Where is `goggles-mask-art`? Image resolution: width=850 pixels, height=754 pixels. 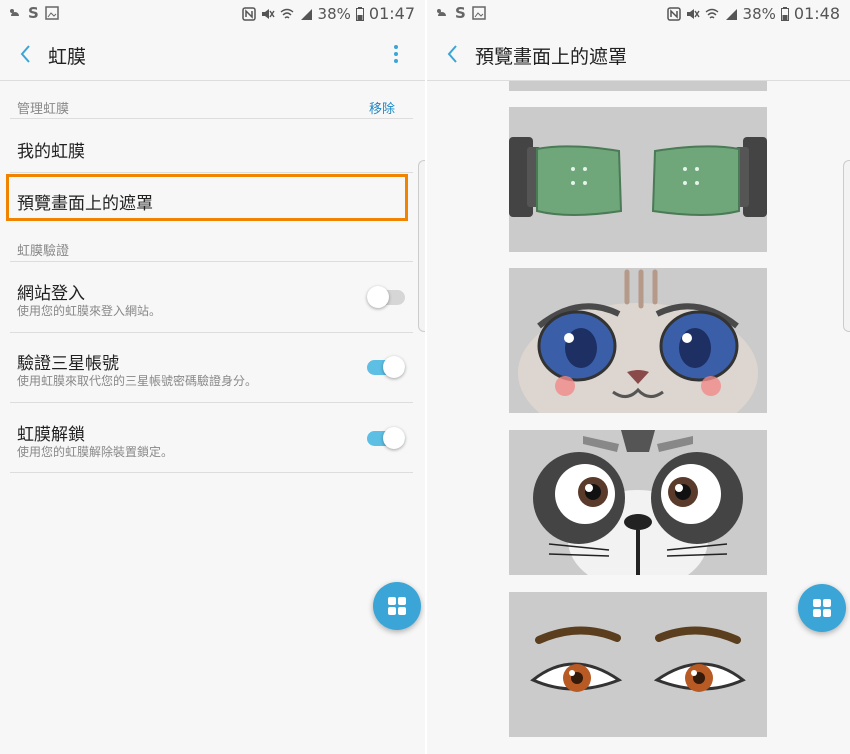 goggles-mask-art is located at coordinates (638, 177).